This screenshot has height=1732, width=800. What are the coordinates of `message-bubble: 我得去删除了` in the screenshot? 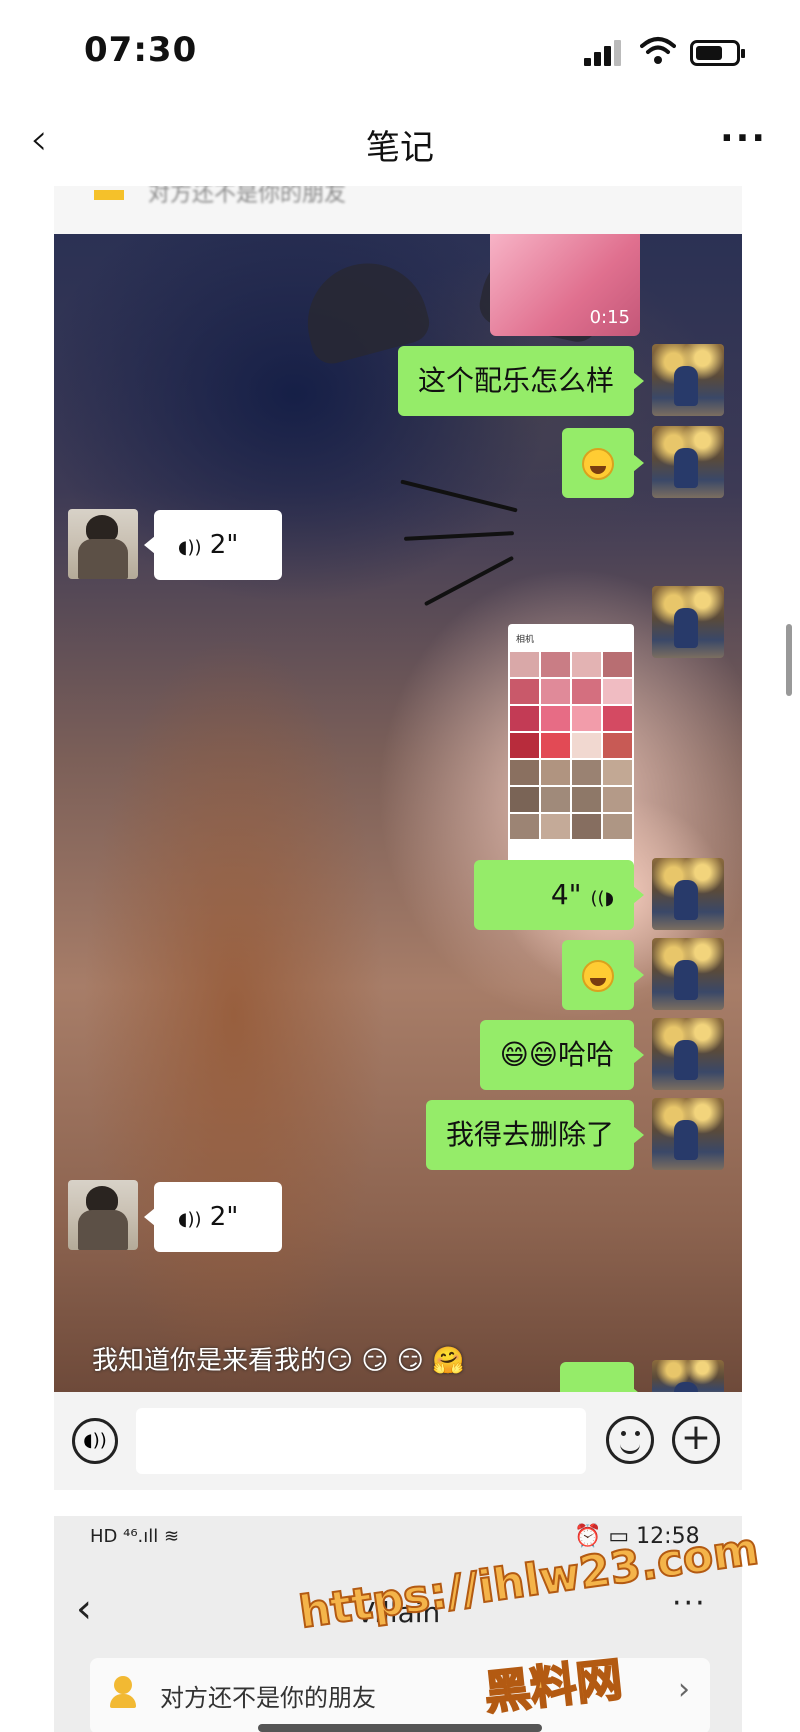 It's located at (535, 1135).